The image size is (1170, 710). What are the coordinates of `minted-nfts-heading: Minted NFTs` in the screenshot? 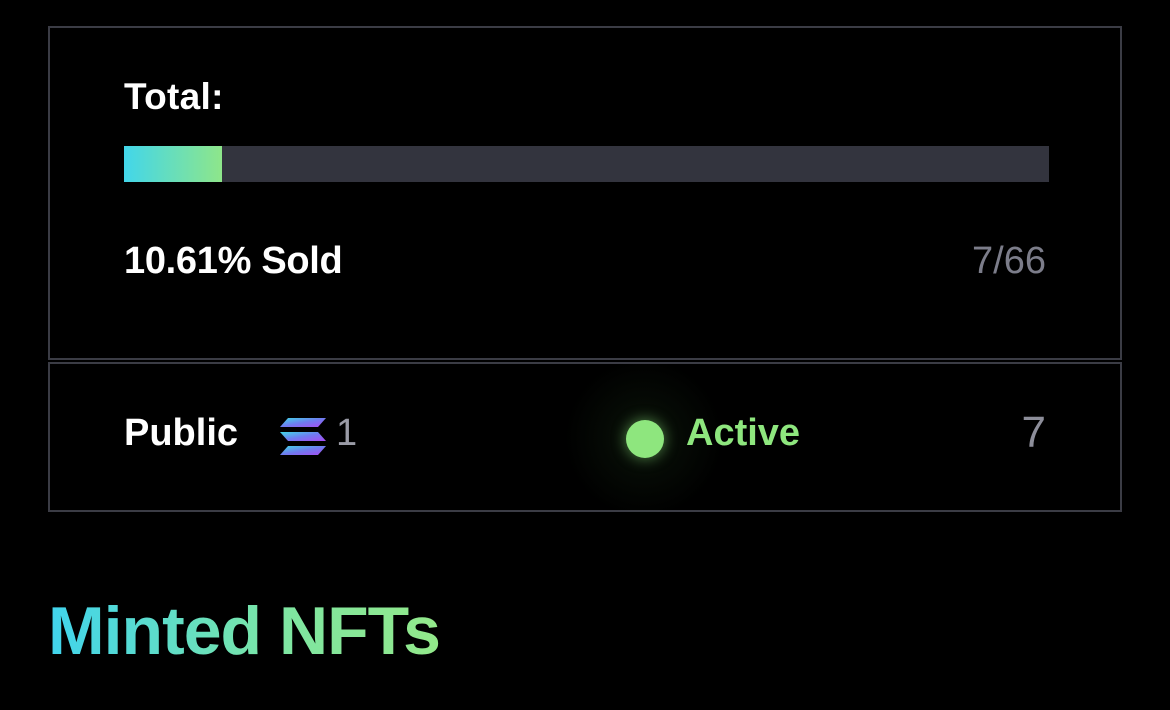 It's located at (244, 631).